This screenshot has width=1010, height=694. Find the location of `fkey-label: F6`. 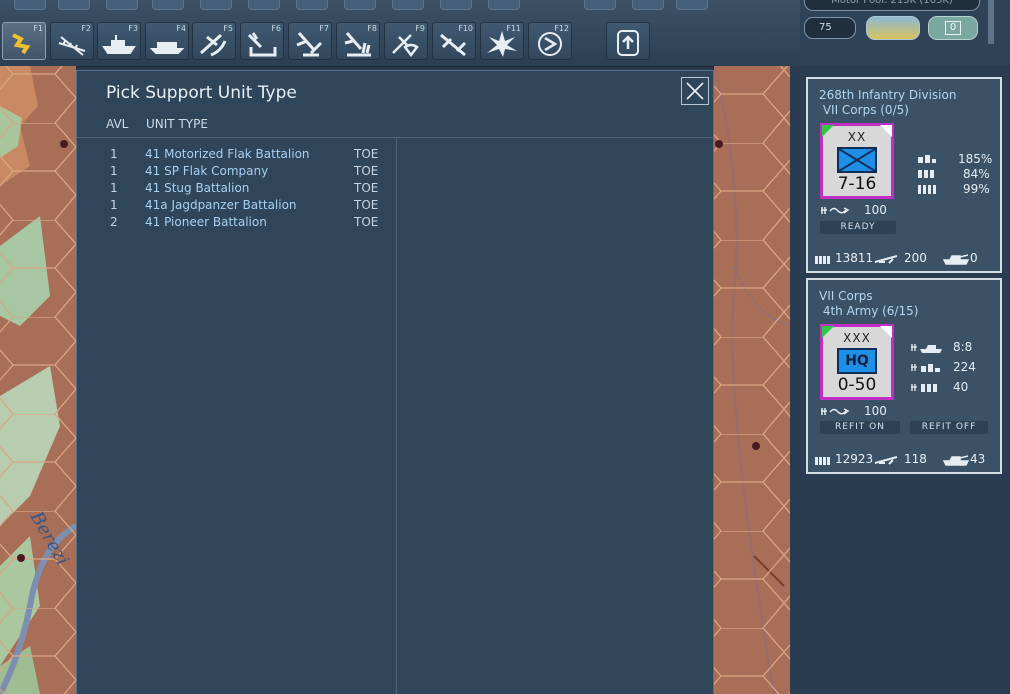

fkey-label: F6 is located at coordinates (276, 28).